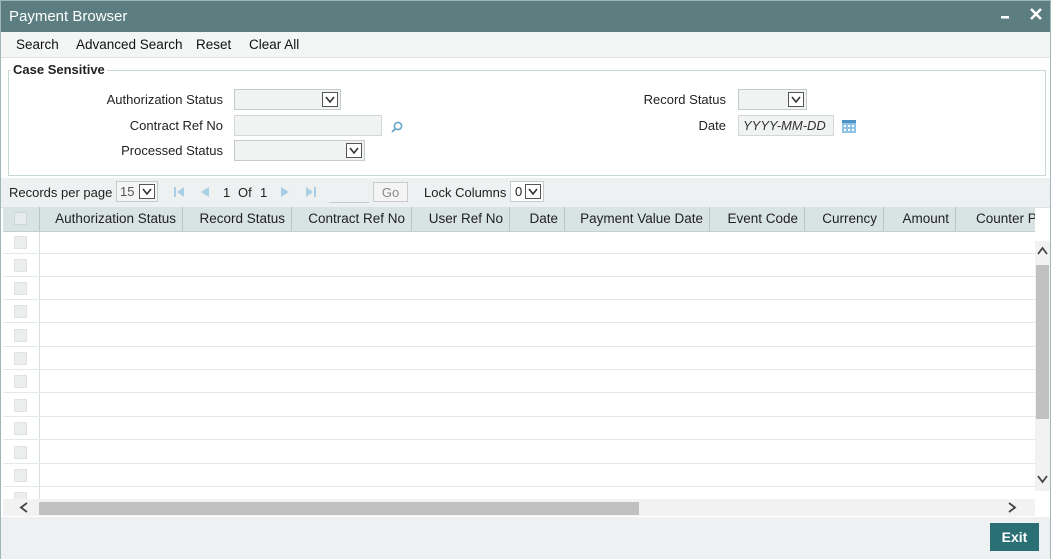  I want to click on scroll-down-icon, so click(1042, 479).